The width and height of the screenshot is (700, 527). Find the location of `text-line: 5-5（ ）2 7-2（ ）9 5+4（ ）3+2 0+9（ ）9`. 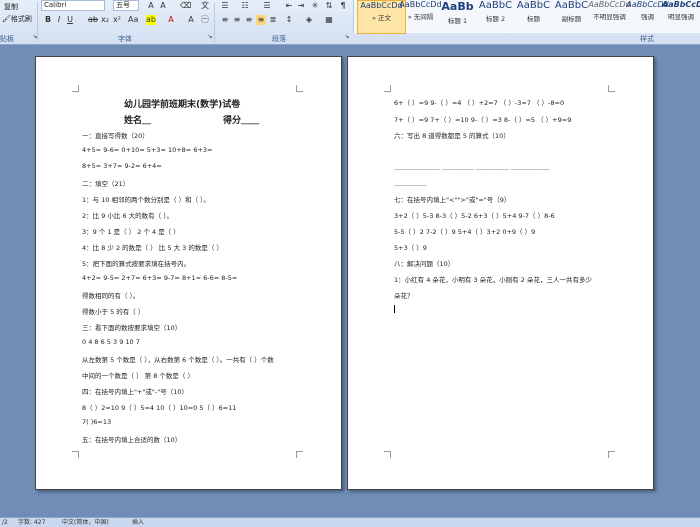

text-line: 5-5（ ）2 7-2（ ）9 5+4（ ）3+2 0+9（ ）9 is located at coordinates (465, 232).